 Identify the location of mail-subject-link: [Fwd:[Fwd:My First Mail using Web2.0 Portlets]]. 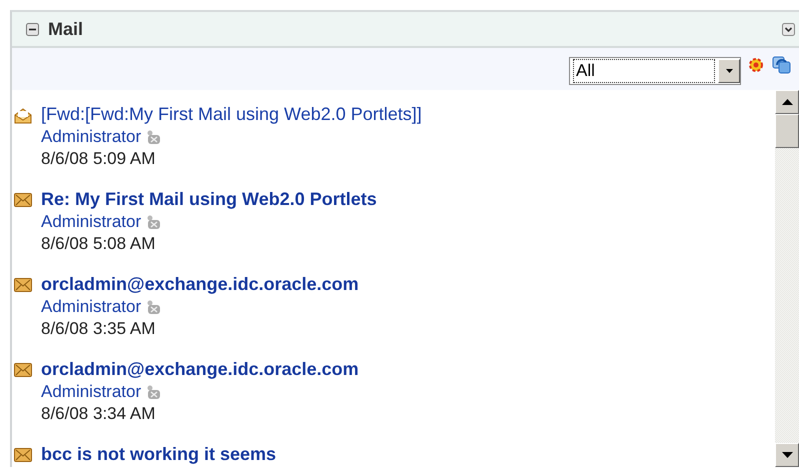
(231, 114).